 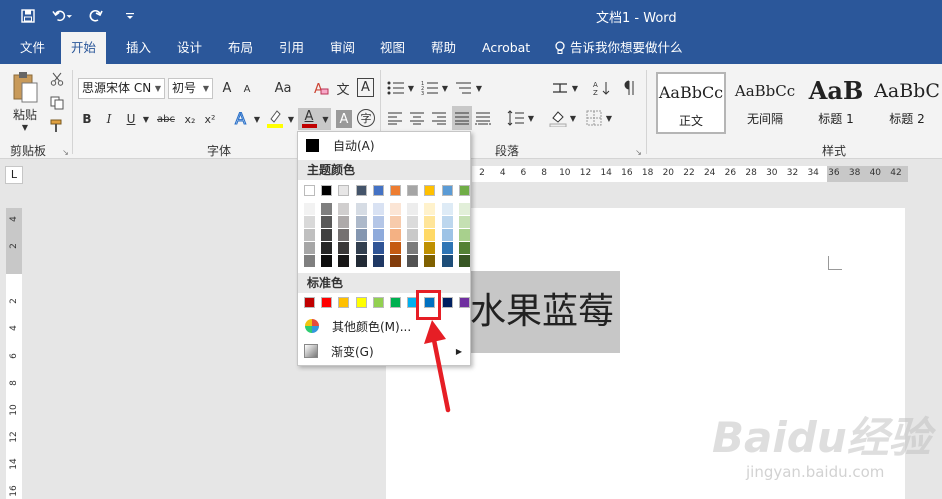 I want to click on font-color-button: A, so click(x=309, y=119).